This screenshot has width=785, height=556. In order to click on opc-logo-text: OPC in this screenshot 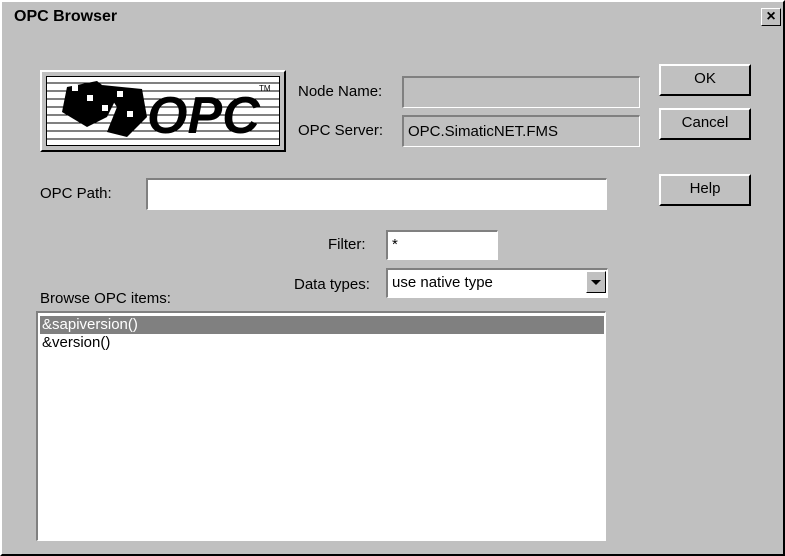, I will do `click(204, 116)`.